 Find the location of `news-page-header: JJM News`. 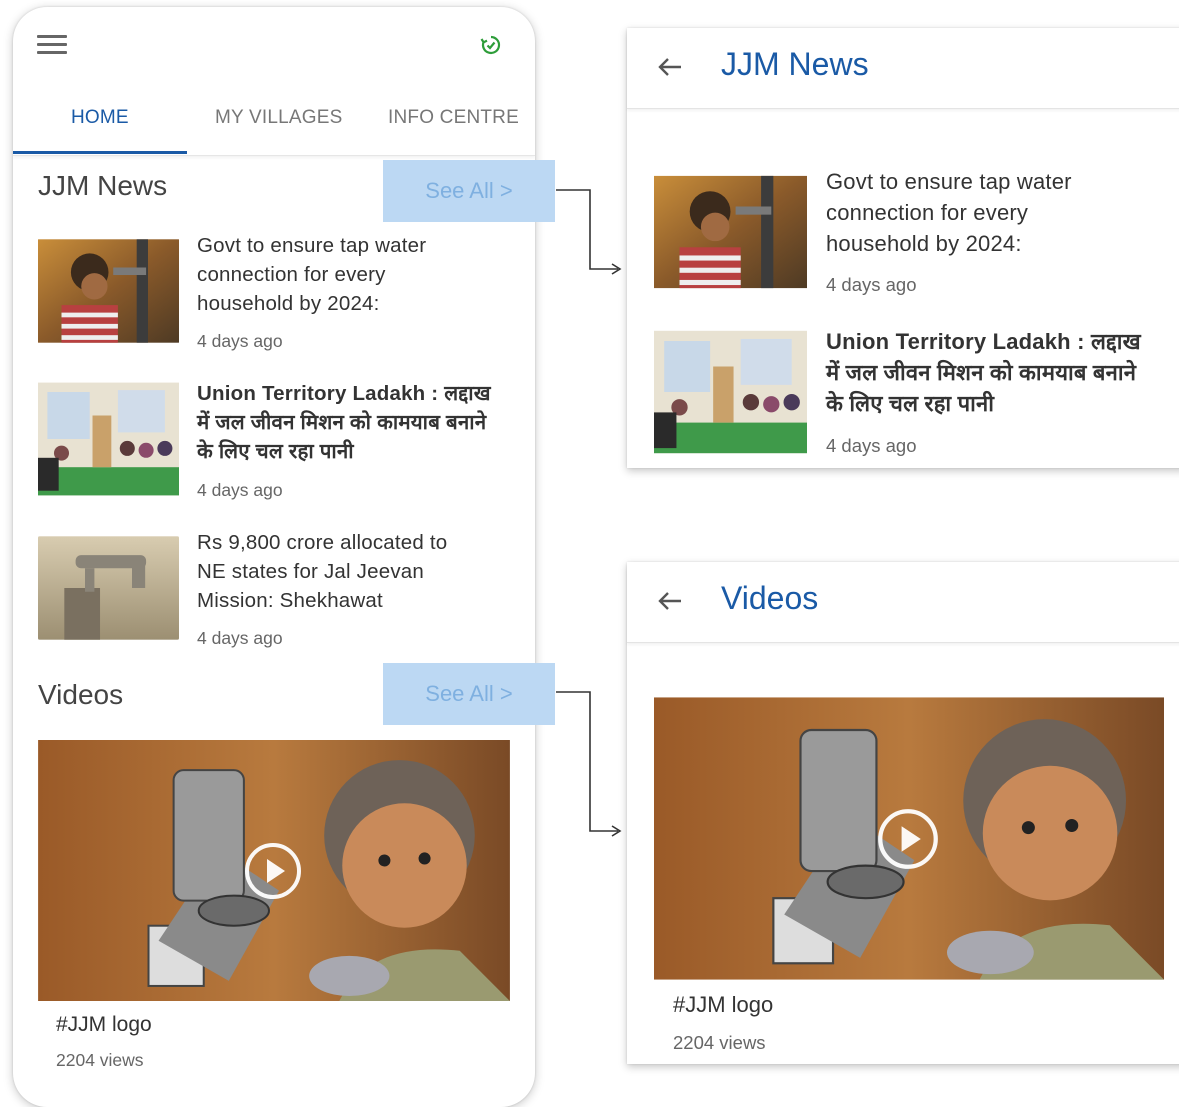

news-page-header: JJM News is located at coordinates (903, 68).